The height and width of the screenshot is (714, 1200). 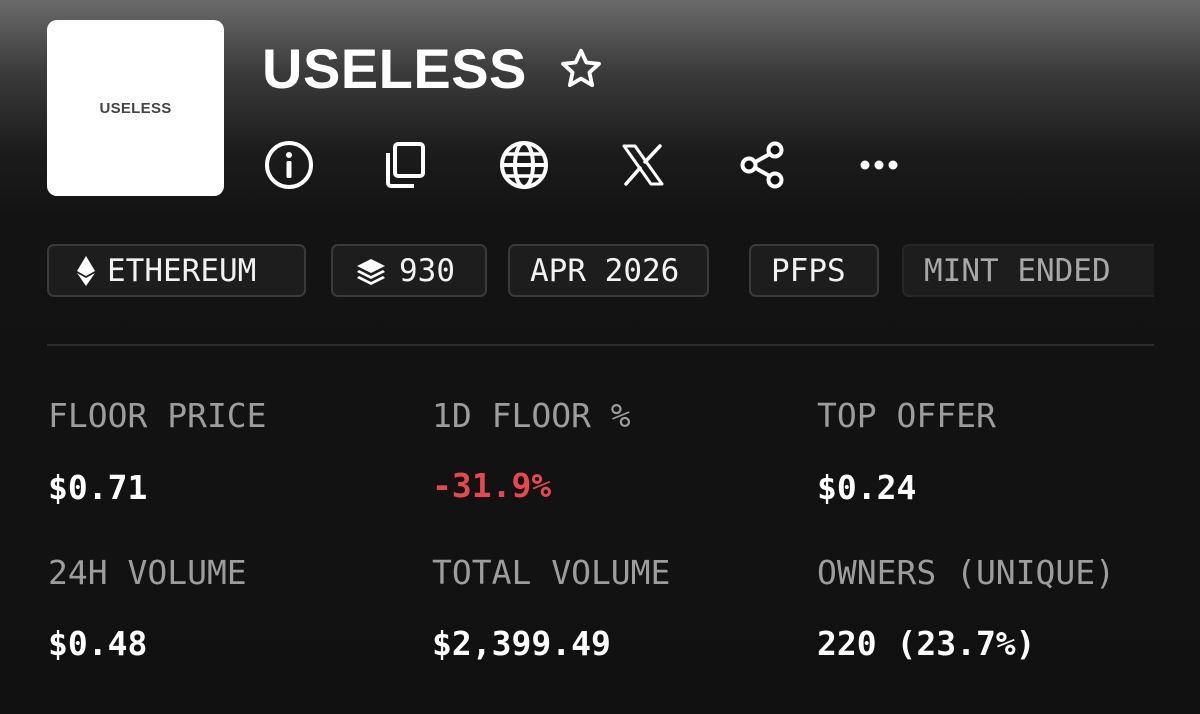 I want to click on owners-value: 220 (23.7%), so click(x=926, y=643).